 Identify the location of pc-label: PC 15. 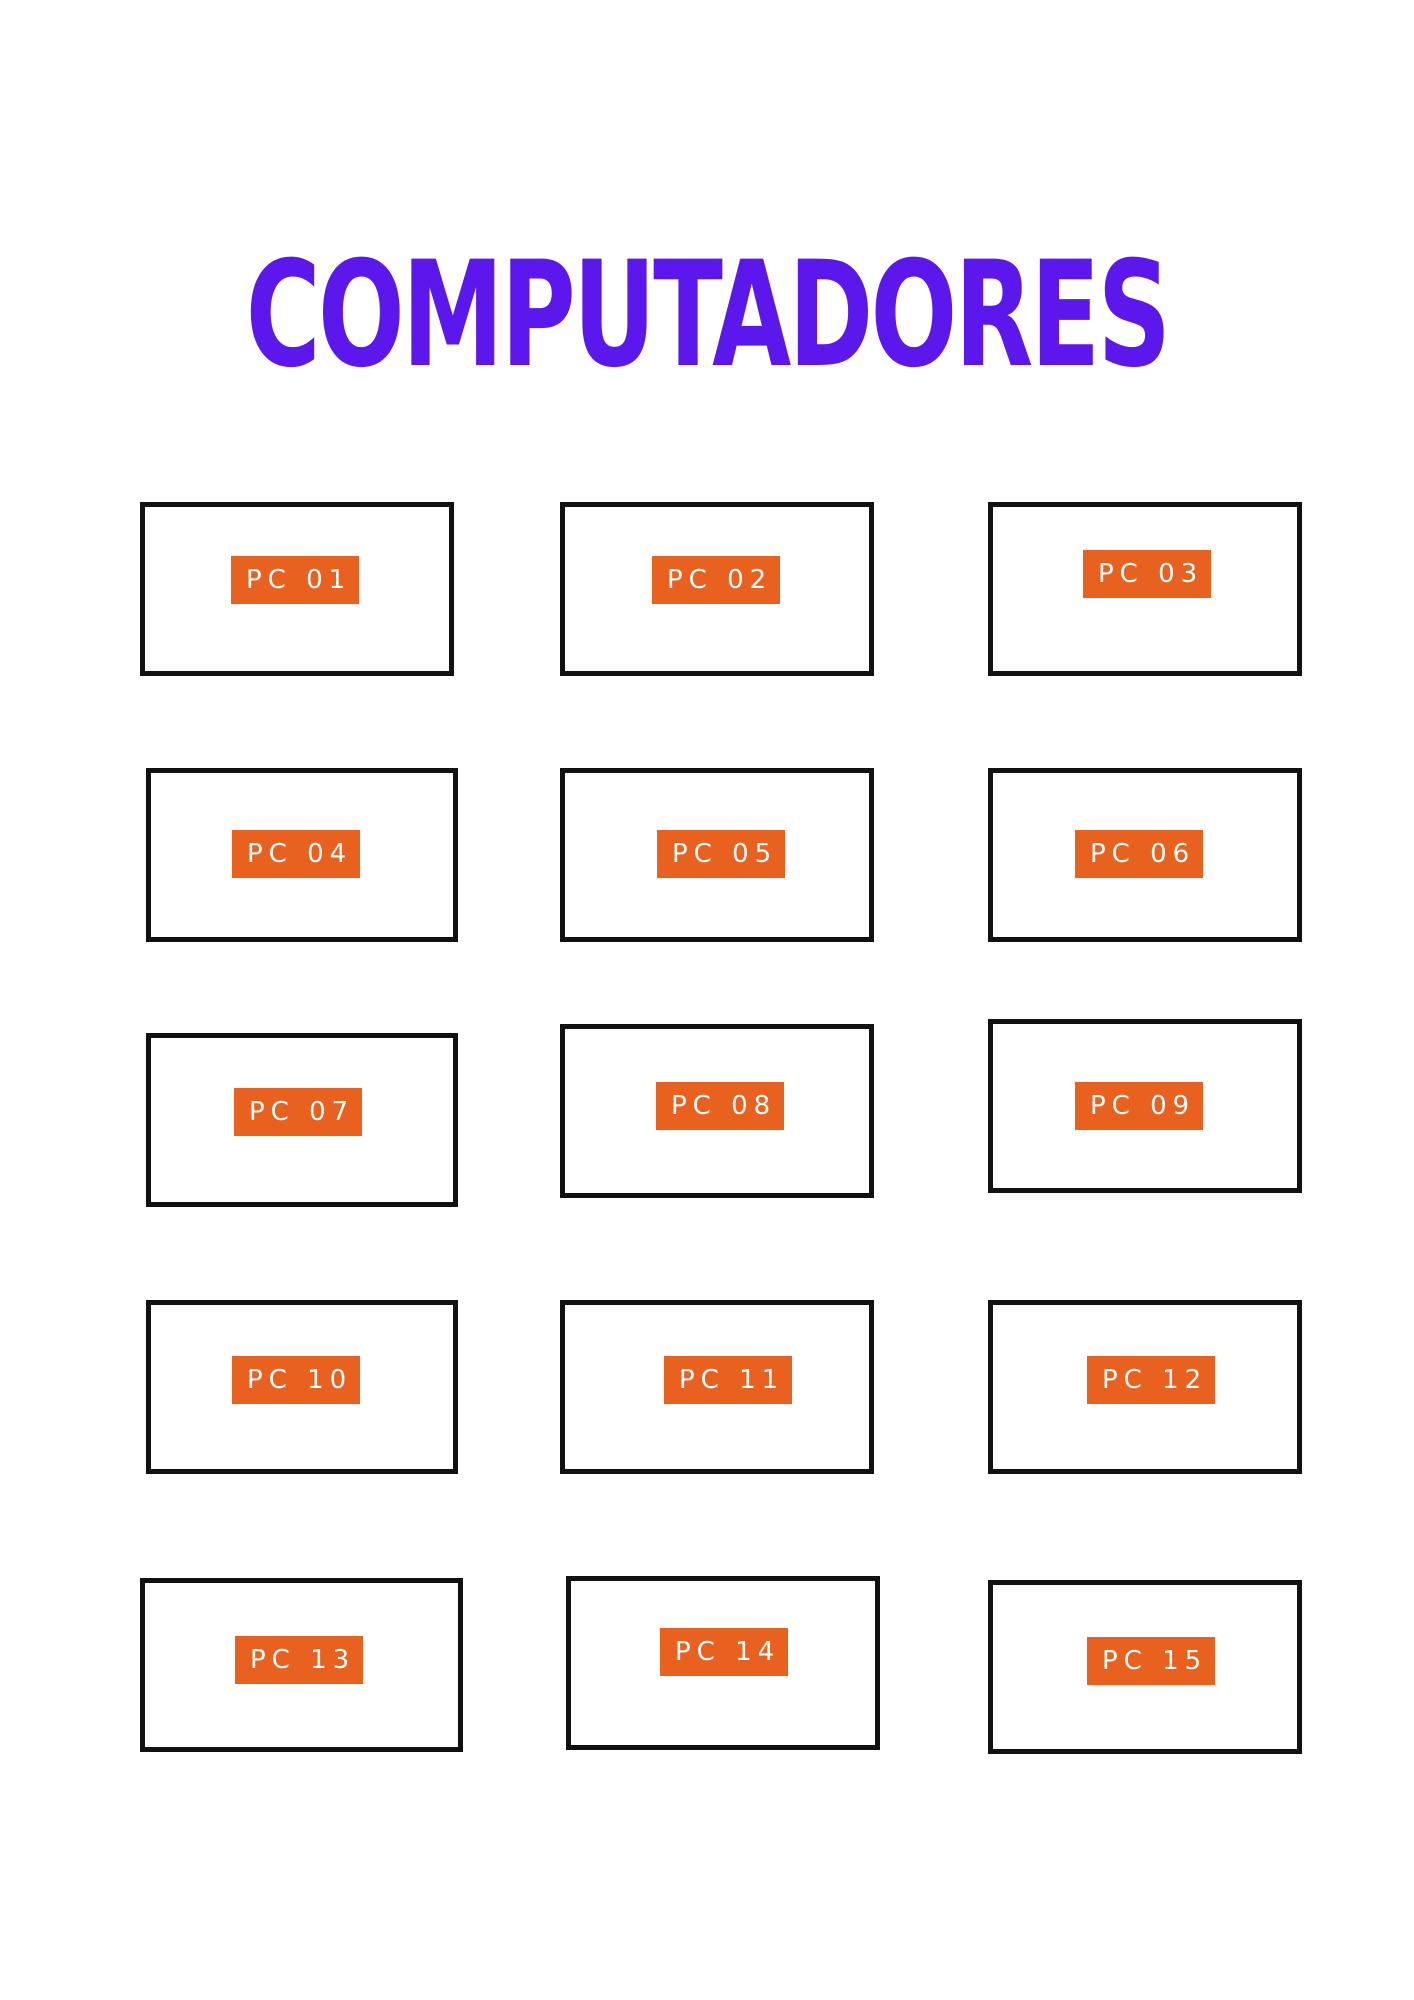
(1151, 1661).